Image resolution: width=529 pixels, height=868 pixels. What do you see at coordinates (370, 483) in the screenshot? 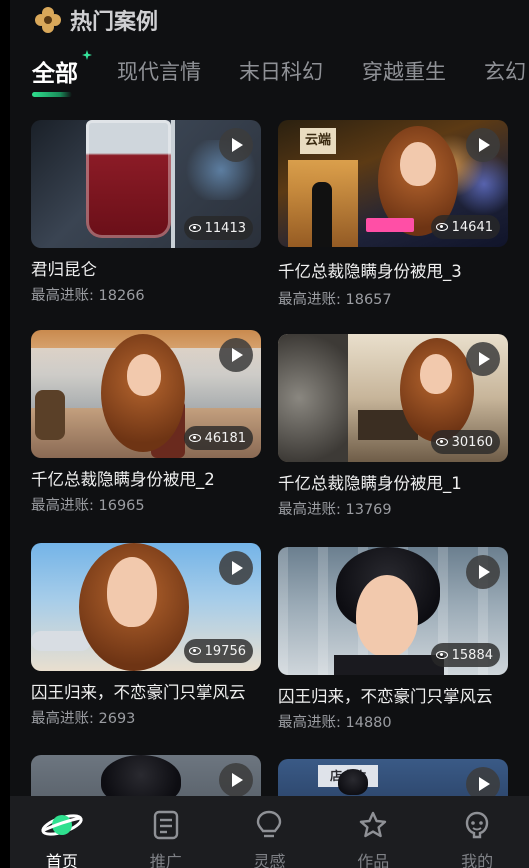
I see `card-title: 千亿总裁隐瞒身份被甩_1` at bounding box center [370, 483].